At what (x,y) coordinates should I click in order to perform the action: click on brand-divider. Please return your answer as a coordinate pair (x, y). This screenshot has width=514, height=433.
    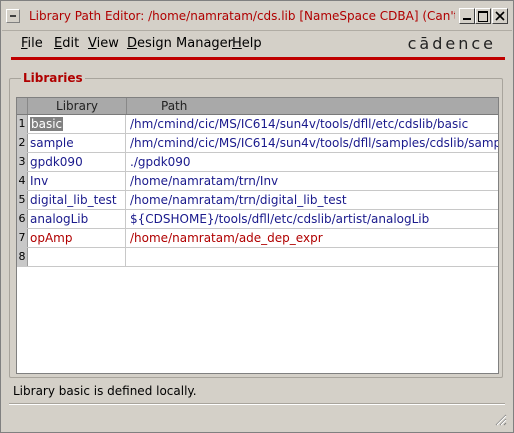
    Looking at the image, I should click on (258, 58).